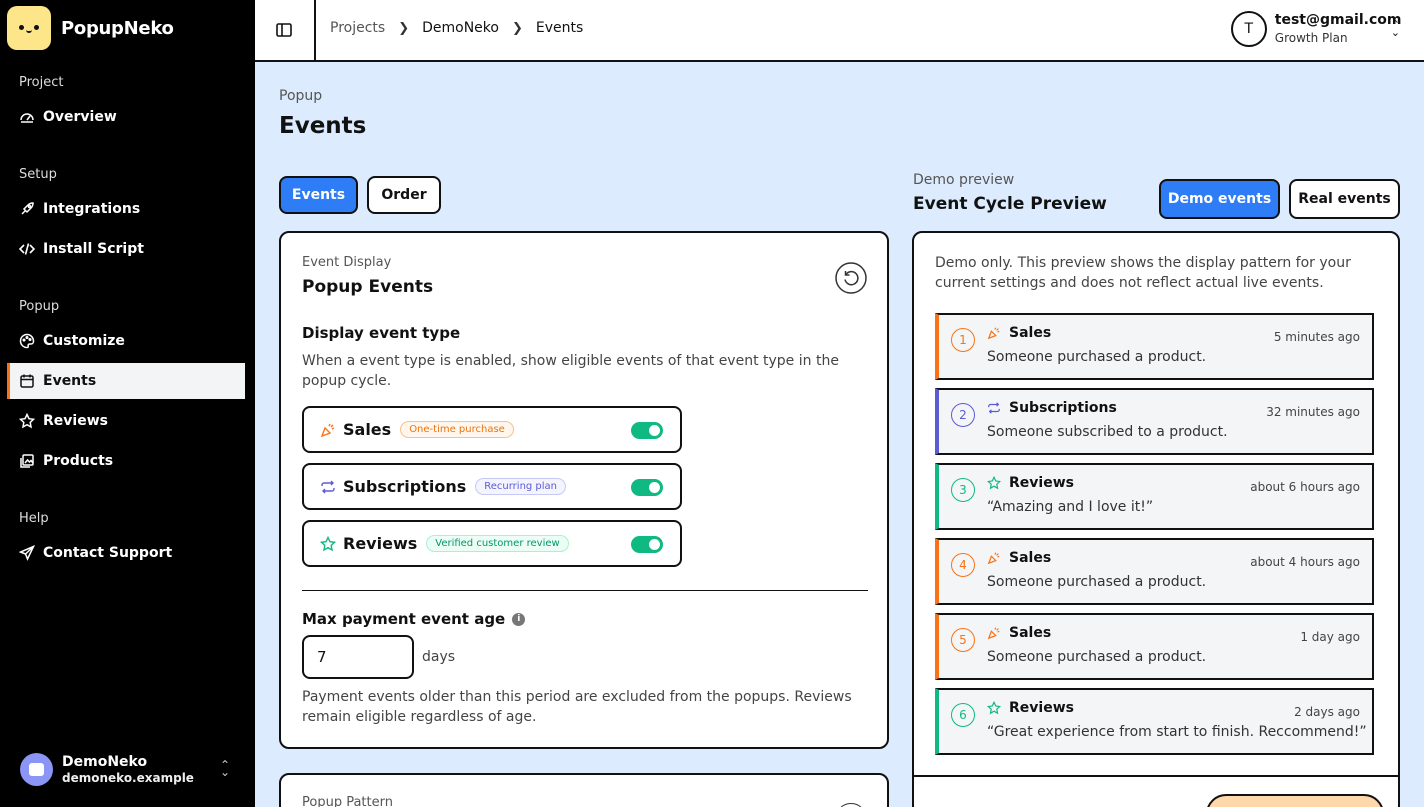 This screenshot has width=1424, height=807. I want to click on event-type-name: Subscriptions, so click(405, 486).